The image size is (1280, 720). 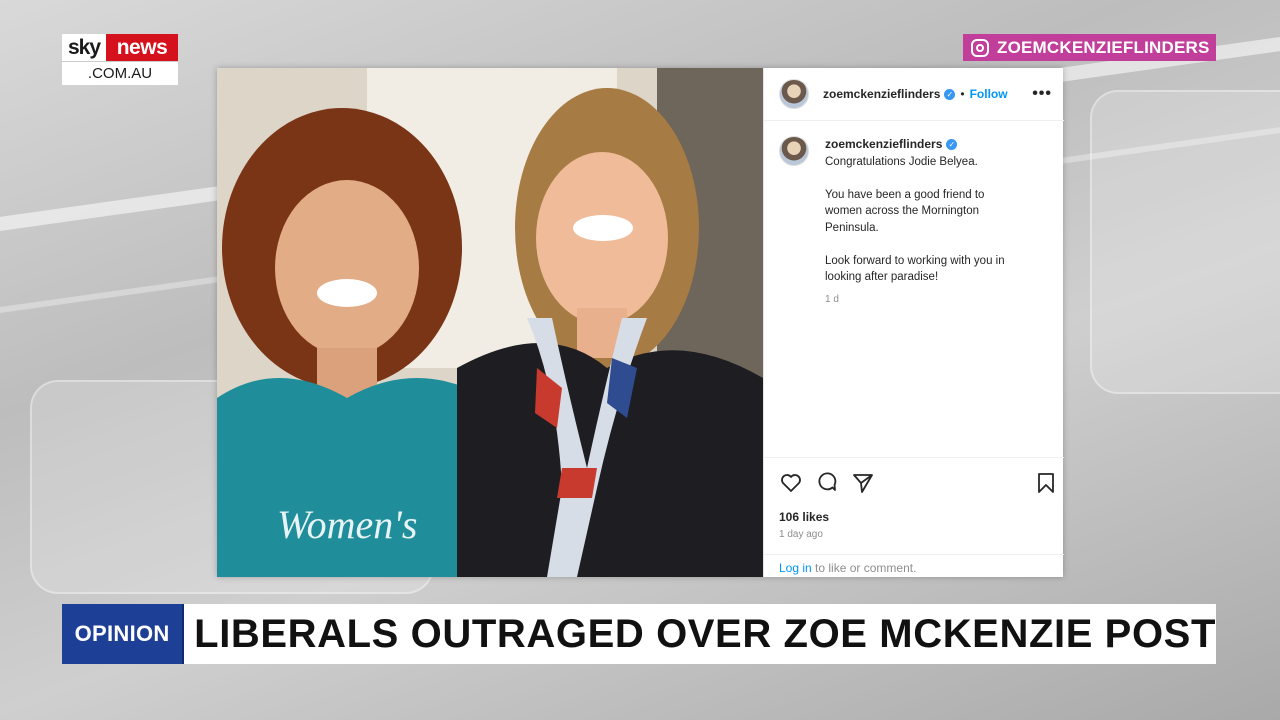 What do you see at coordinates (84, 47) in the screenshot?
I see `logo-sky-text: sky` at bounding box center [84, 47].